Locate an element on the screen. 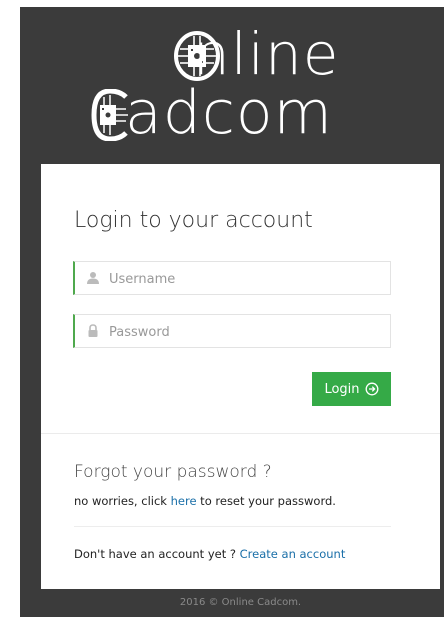 The image size is (448, 617). username-field is located at coordinates (232, 278).